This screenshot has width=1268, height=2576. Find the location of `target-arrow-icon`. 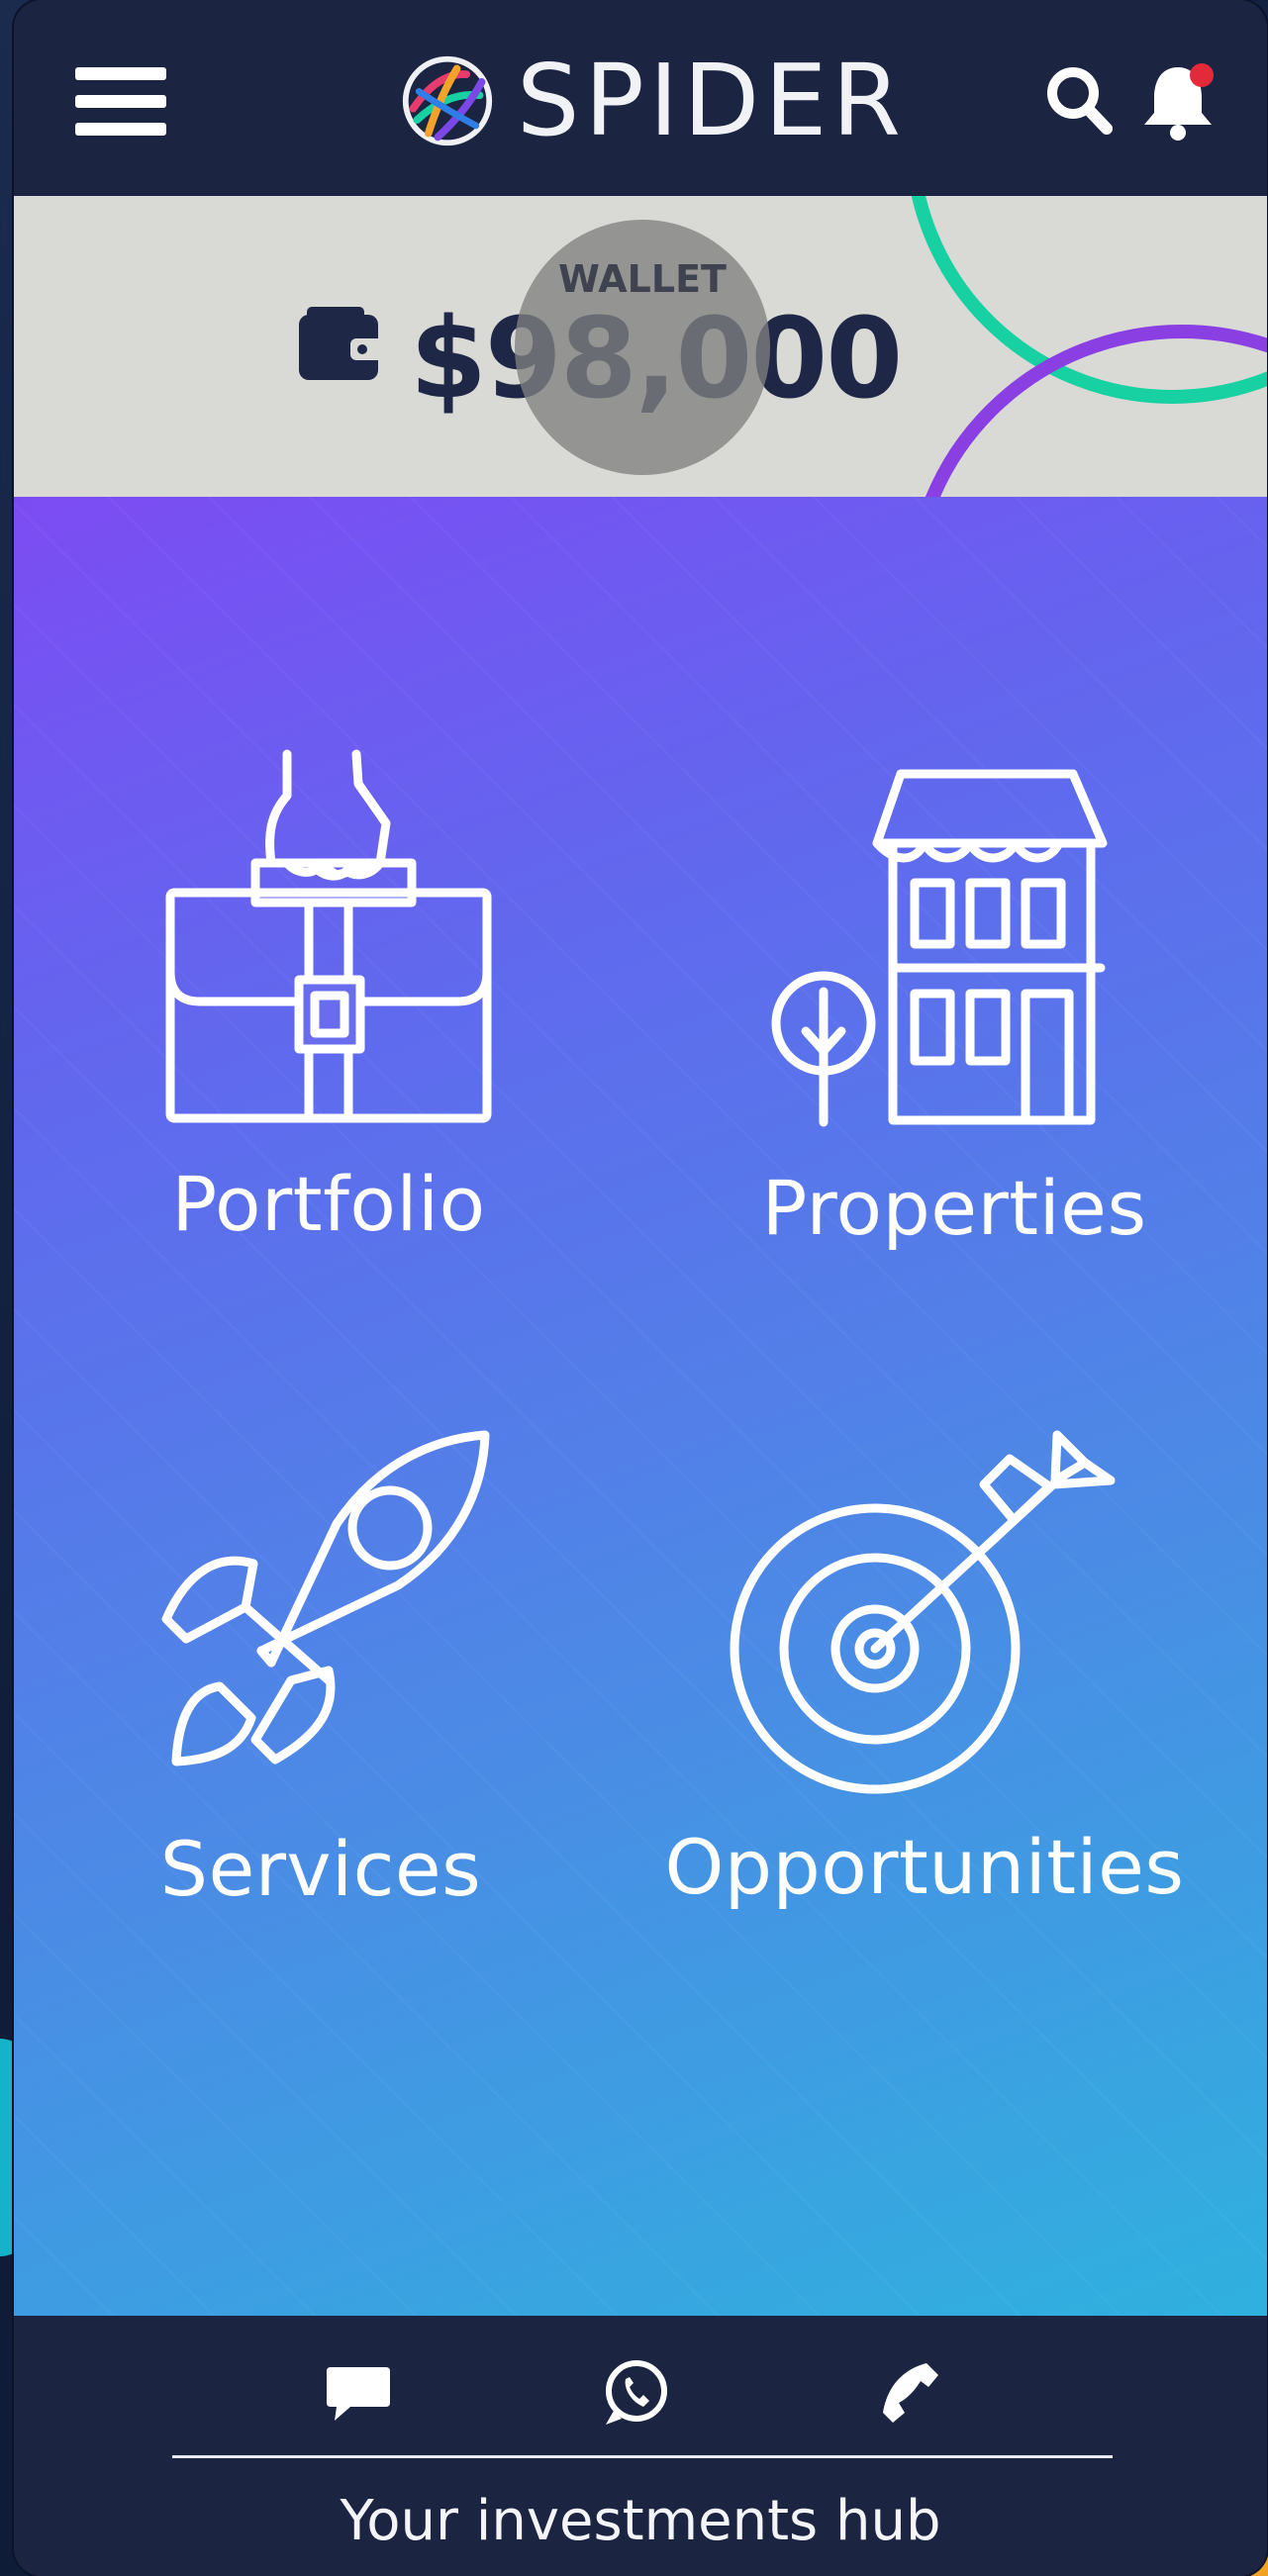

target-arrow-icon is located at coordinates (923, 1612).